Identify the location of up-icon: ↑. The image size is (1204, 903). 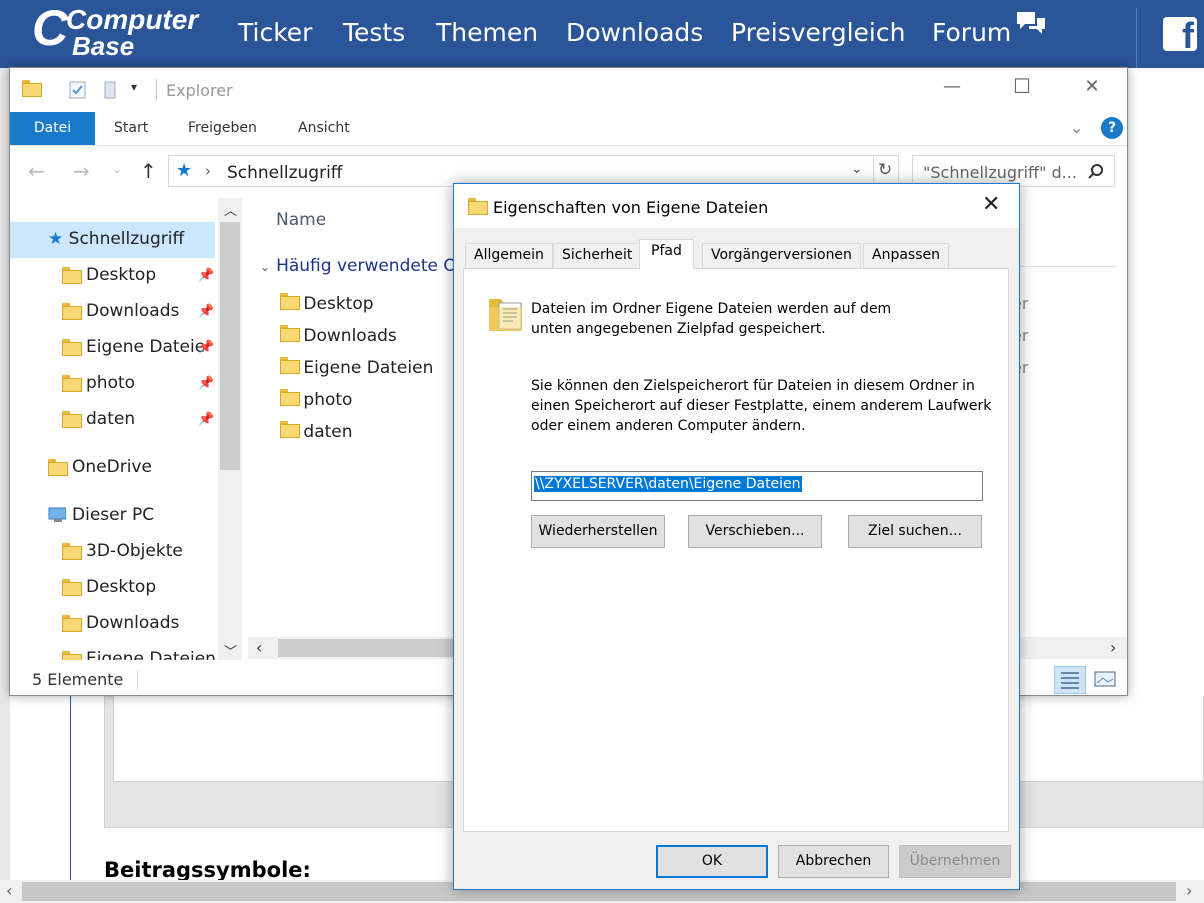
(148, 171).